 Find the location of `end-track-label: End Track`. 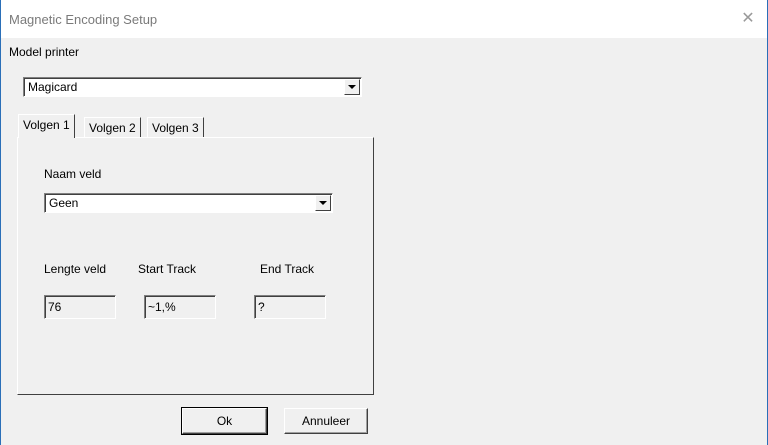

end-track-label: End Track is located at coordinates (287, 269).